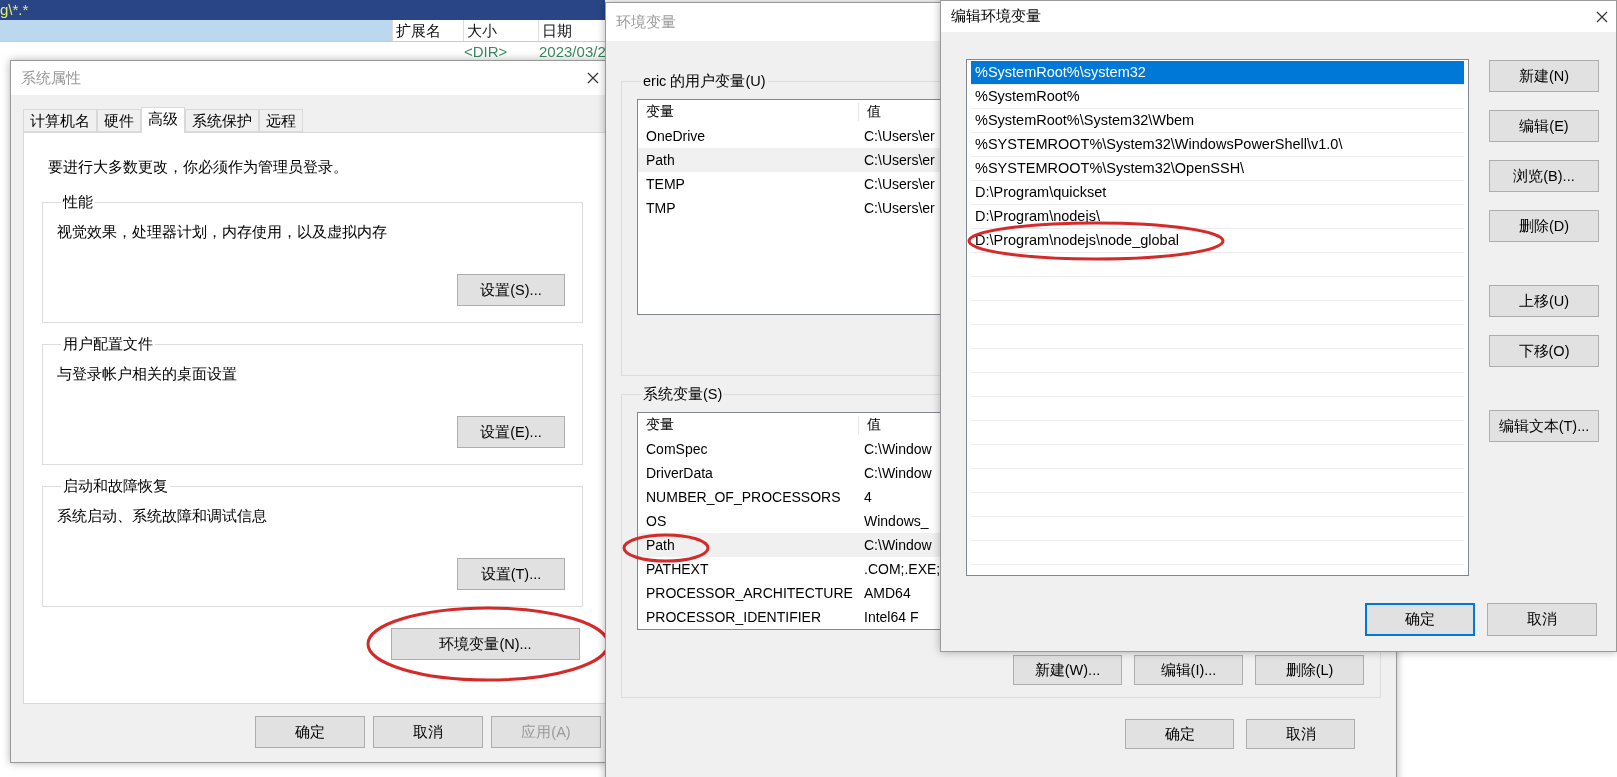 The height and width of the screenshot is (777, 1617). What do you see at coordinates (749, 593) in the screenshot?
I see `variable-name: PROCESSOR_ARCHITECTURE` at bounding box center [749, 593].